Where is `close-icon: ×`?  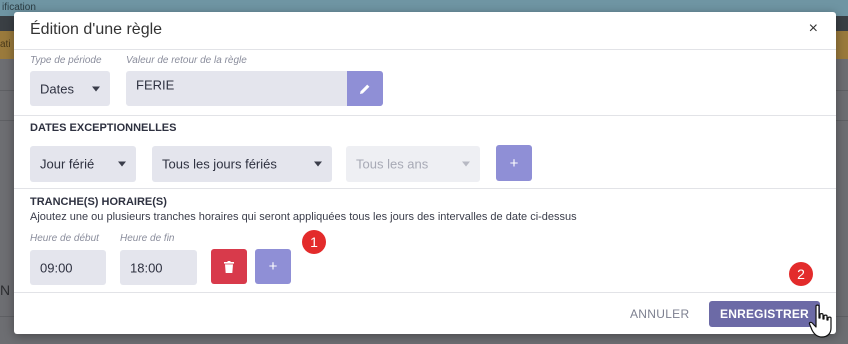 close-icon: × is located at coordinates (813, 29).